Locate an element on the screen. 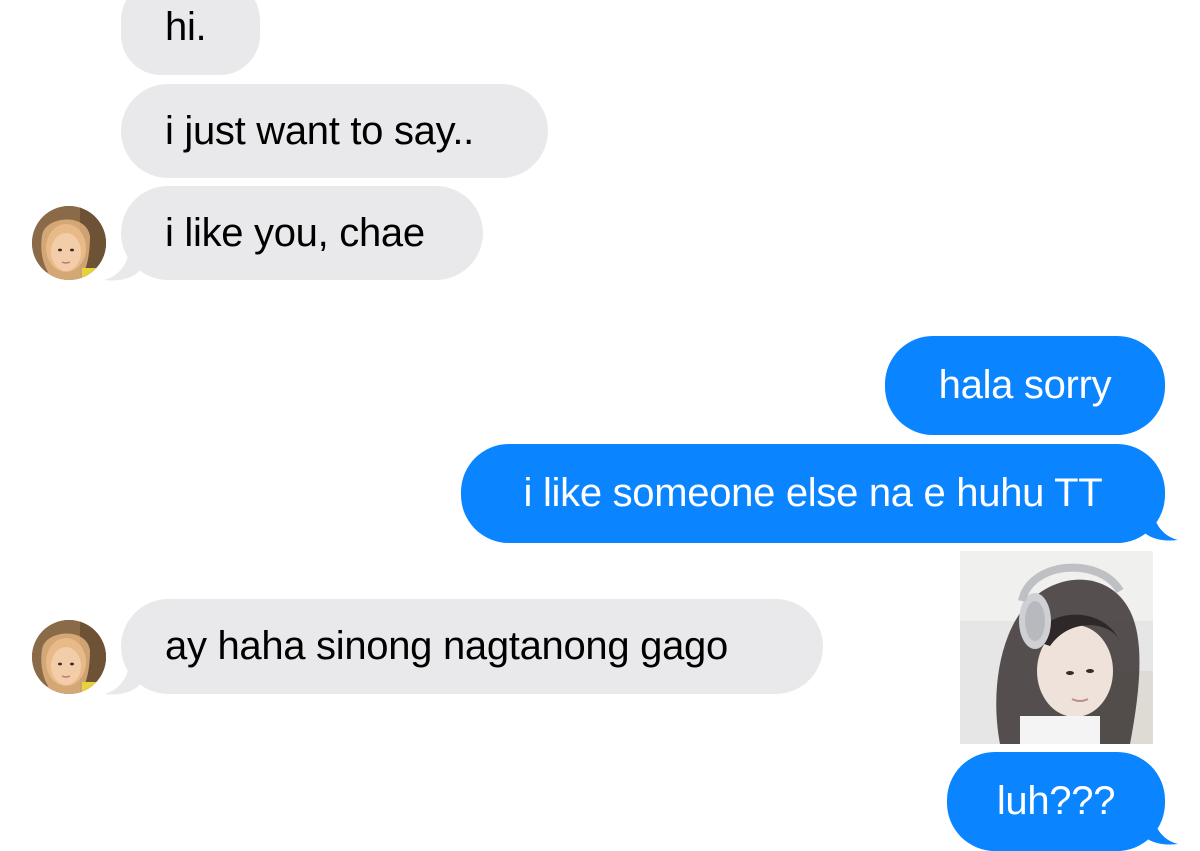  message-bubble-outgoing: hala sorry is located at coordinates (1025, 385).